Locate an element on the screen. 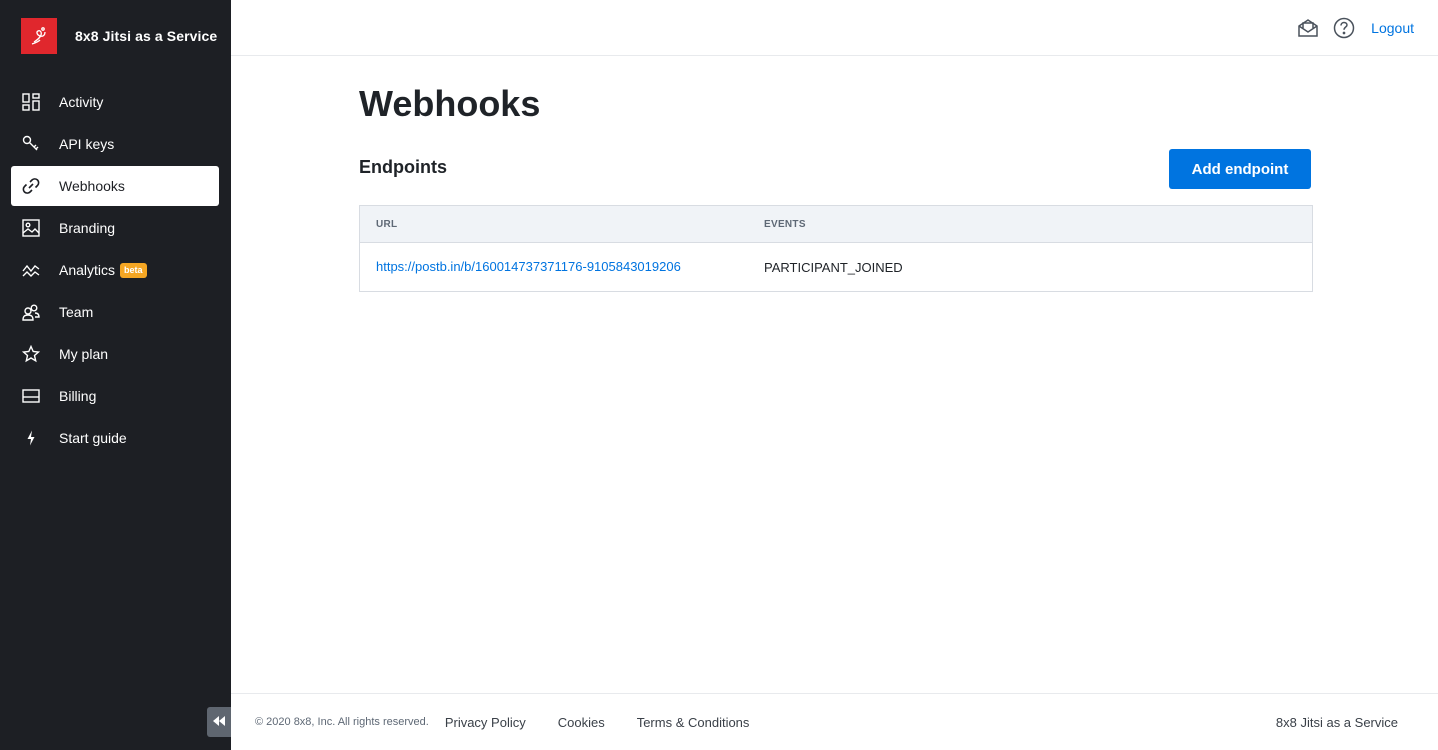 This screenshot has width=1438, height=750. jitsi-logo-icon is located at coordinates (39, 36).